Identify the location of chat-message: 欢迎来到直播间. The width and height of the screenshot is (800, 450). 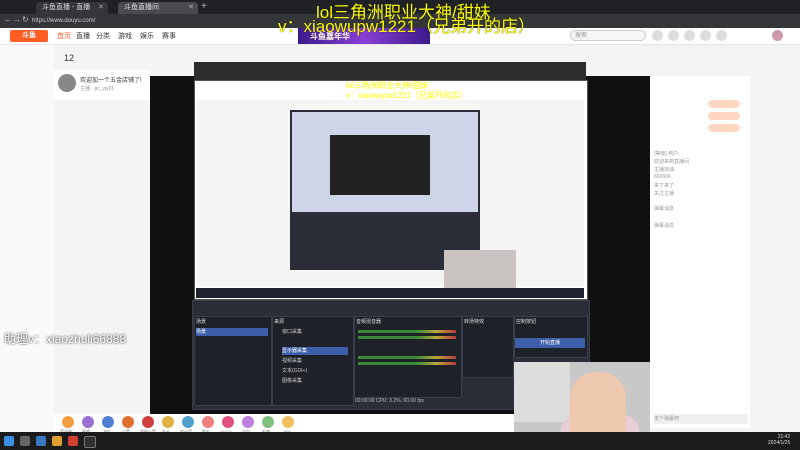
(672, 162).